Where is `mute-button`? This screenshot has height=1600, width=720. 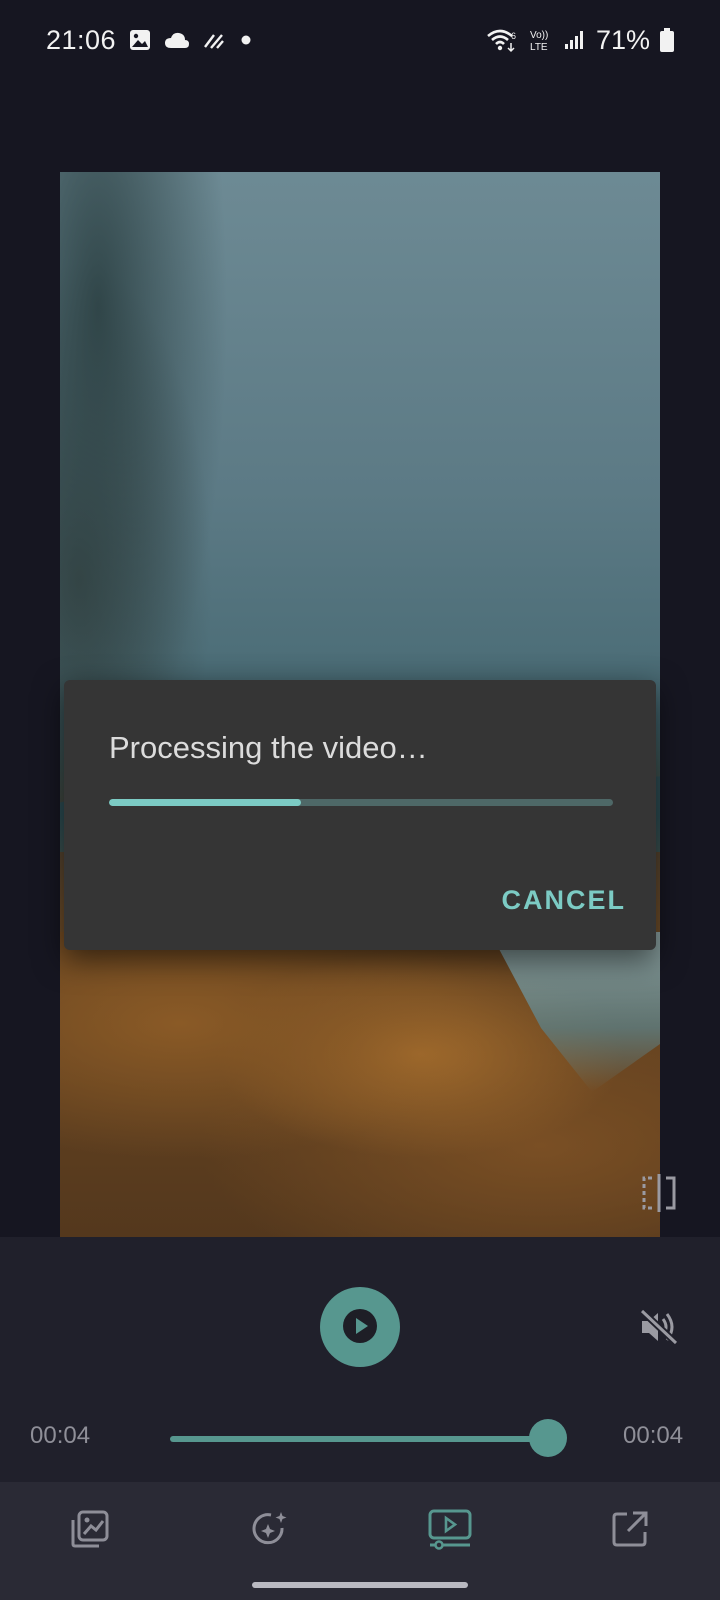 mute-button is located at coordinates (659, 1329).